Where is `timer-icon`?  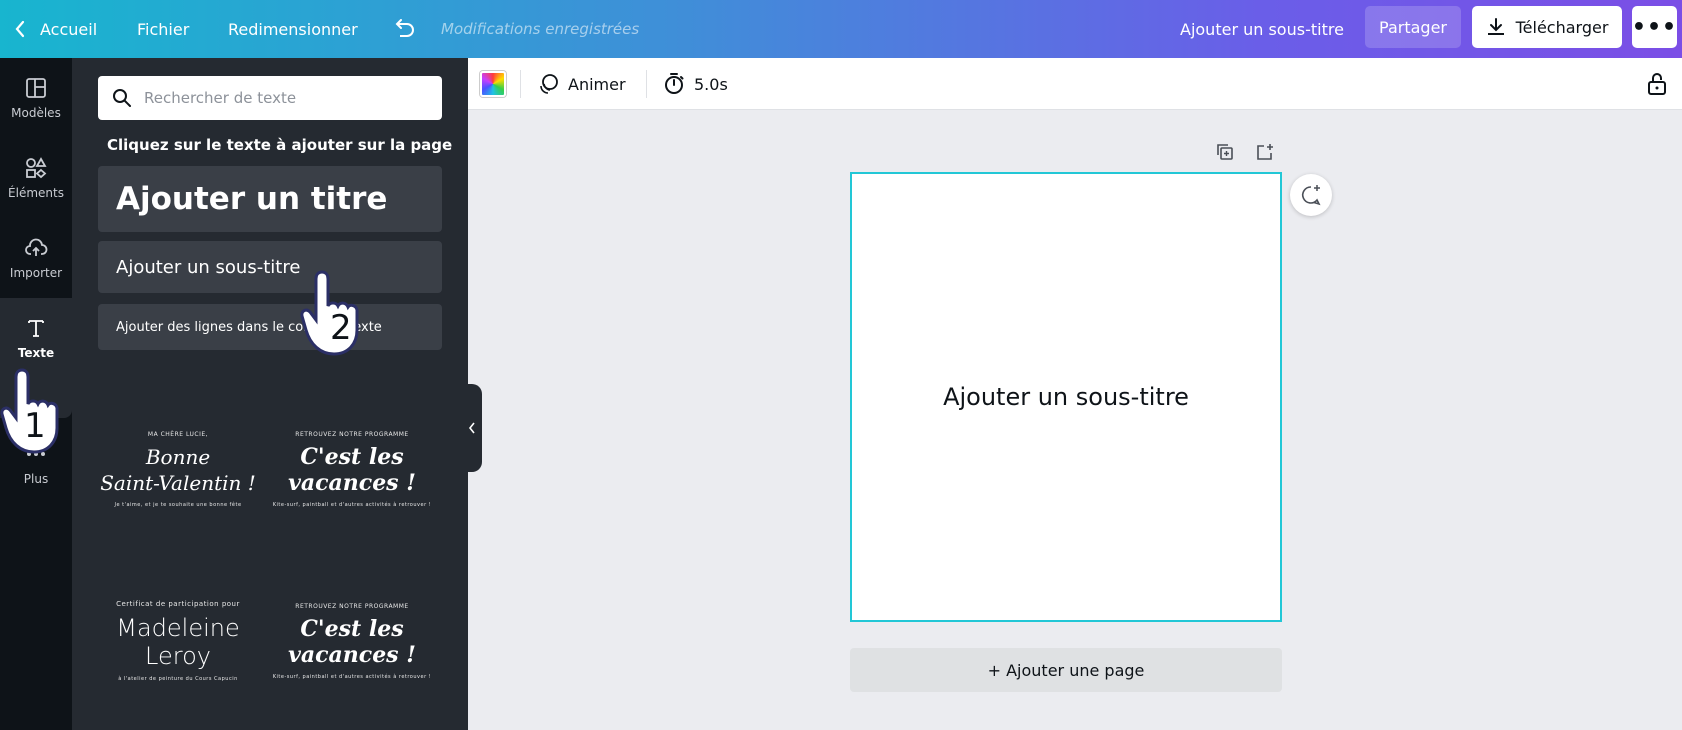
timer-icon is located at coordinates (674, 83).